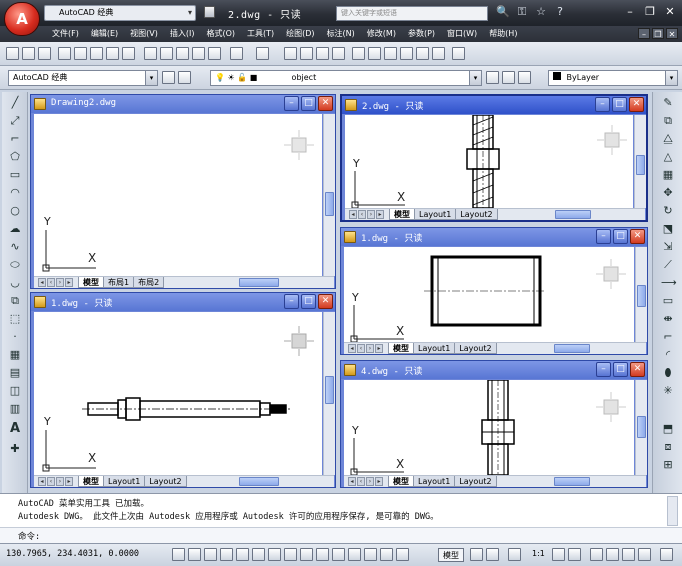 The height and width of the screenshot is (566, 682). I want to click on dynamic-input-icon, so click(322, 554).